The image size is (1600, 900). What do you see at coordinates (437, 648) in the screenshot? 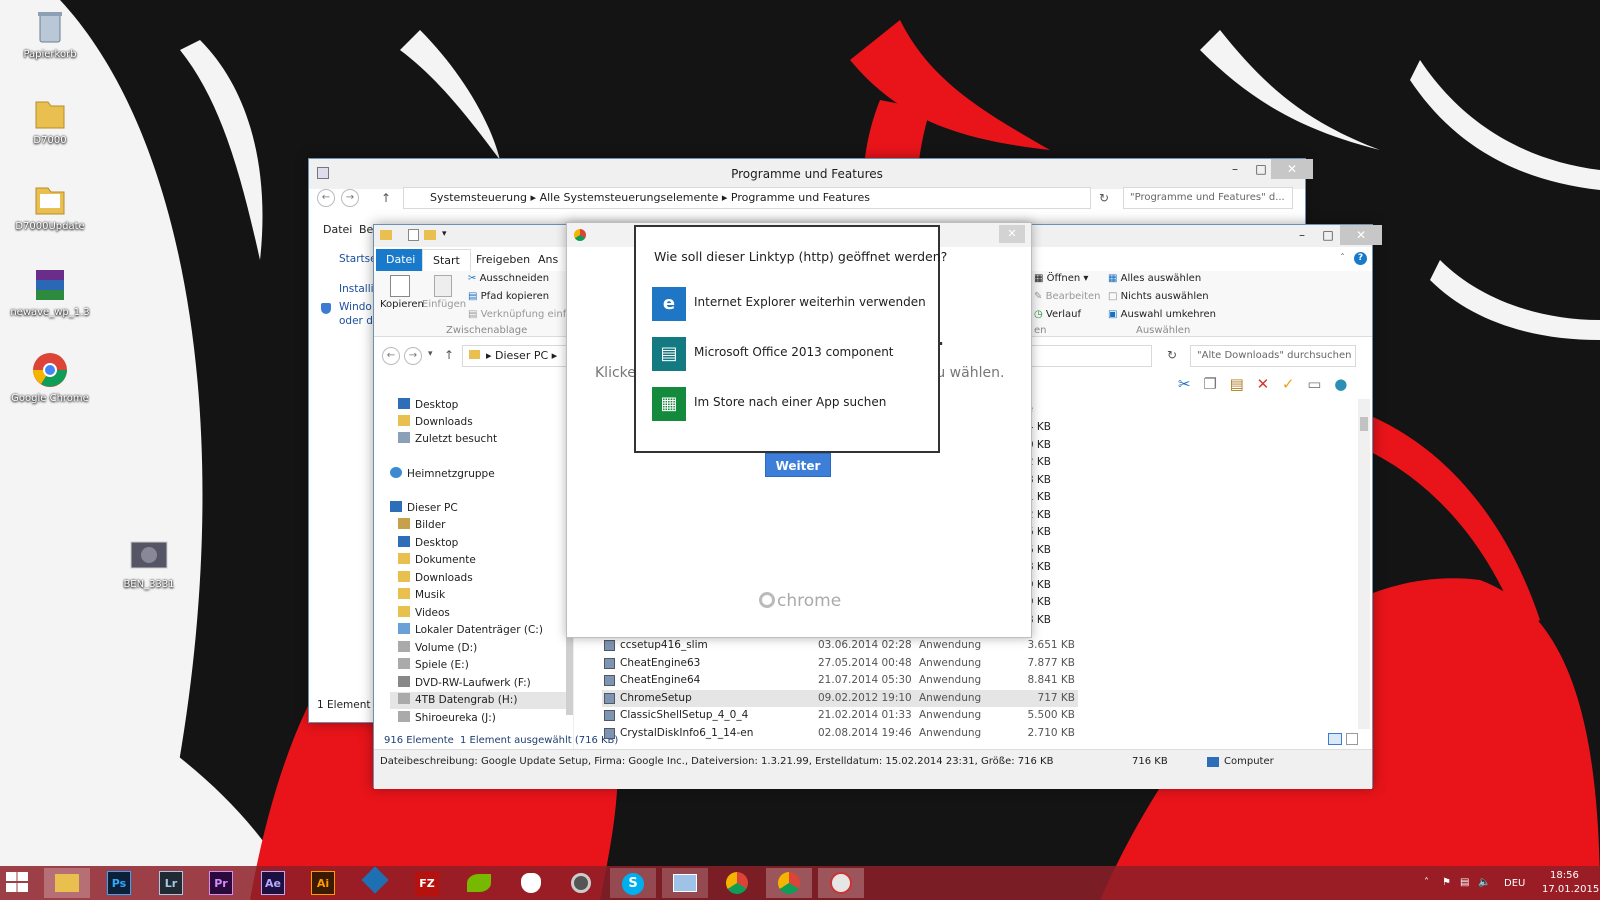
I see `tree-item-pc: Volume (D:)` at bounding box center [437, 648].